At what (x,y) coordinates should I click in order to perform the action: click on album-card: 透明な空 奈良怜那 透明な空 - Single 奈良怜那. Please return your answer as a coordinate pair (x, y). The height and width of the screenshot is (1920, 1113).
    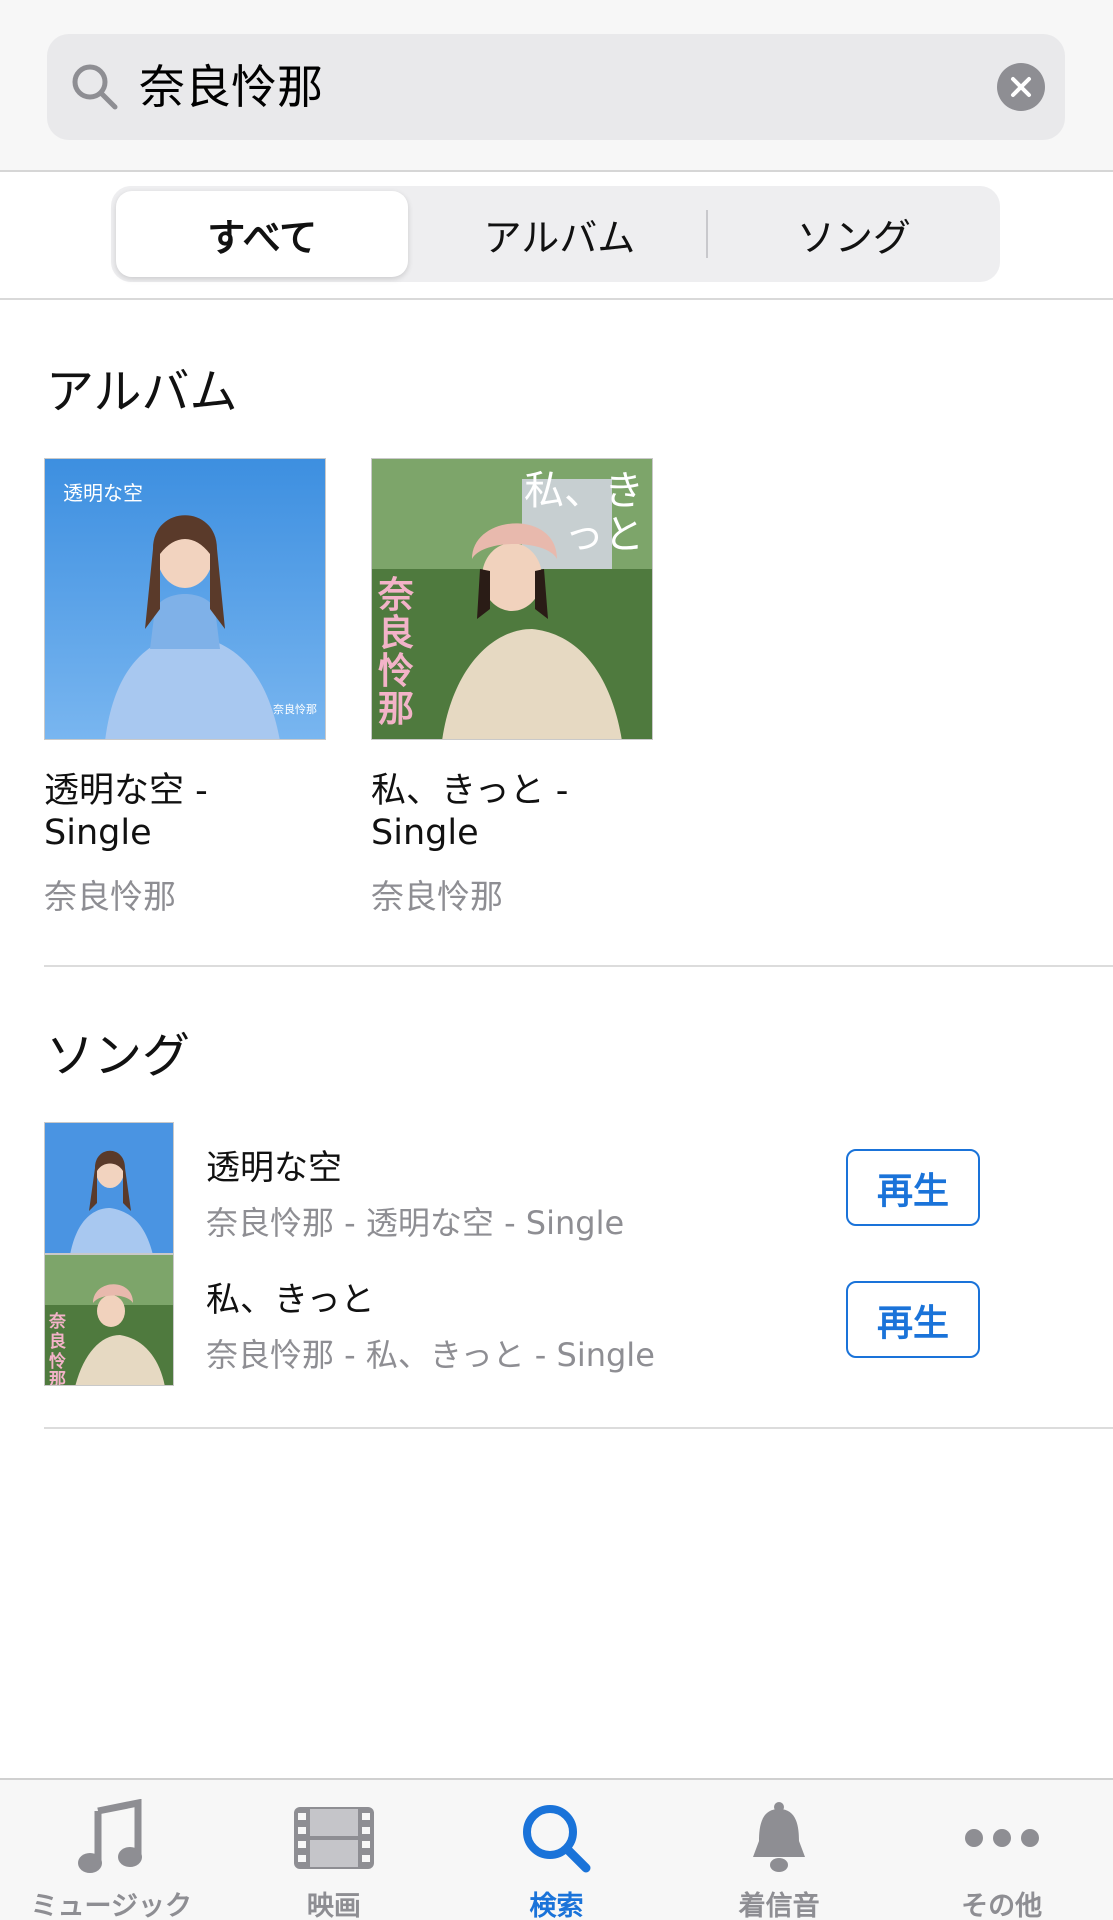
    Looking at the image, I should click on (185, 688).